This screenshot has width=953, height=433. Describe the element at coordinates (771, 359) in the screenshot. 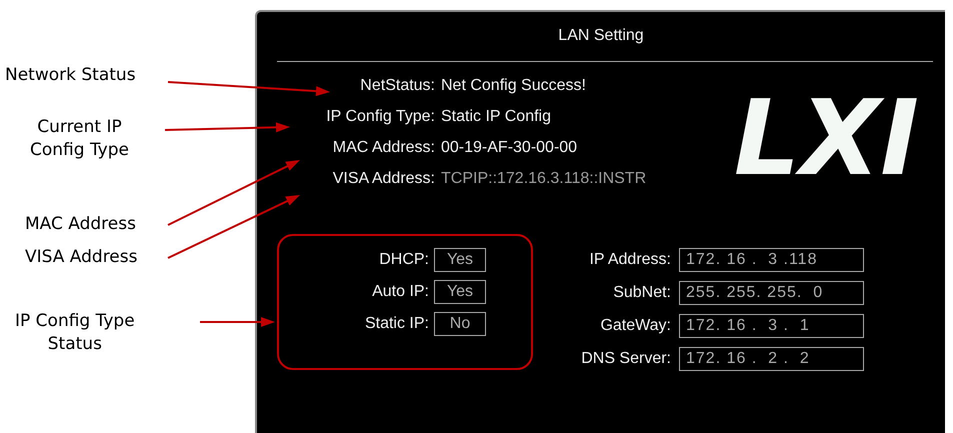

I see `input-field: 172. 16 . 2 . 2` at that location.